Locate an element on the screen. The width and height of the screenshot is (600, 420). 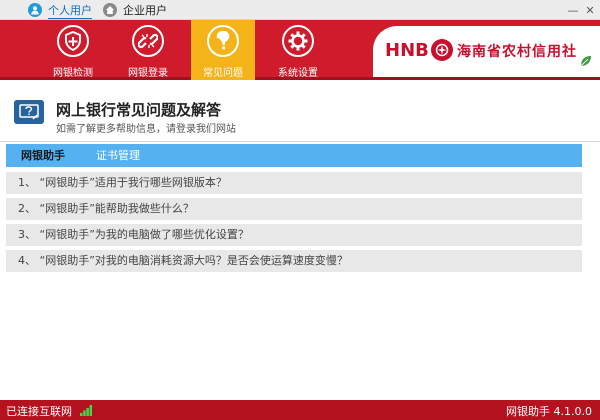
tab-bank-assistant: 网银助手 is located at coordinates (43, 155).